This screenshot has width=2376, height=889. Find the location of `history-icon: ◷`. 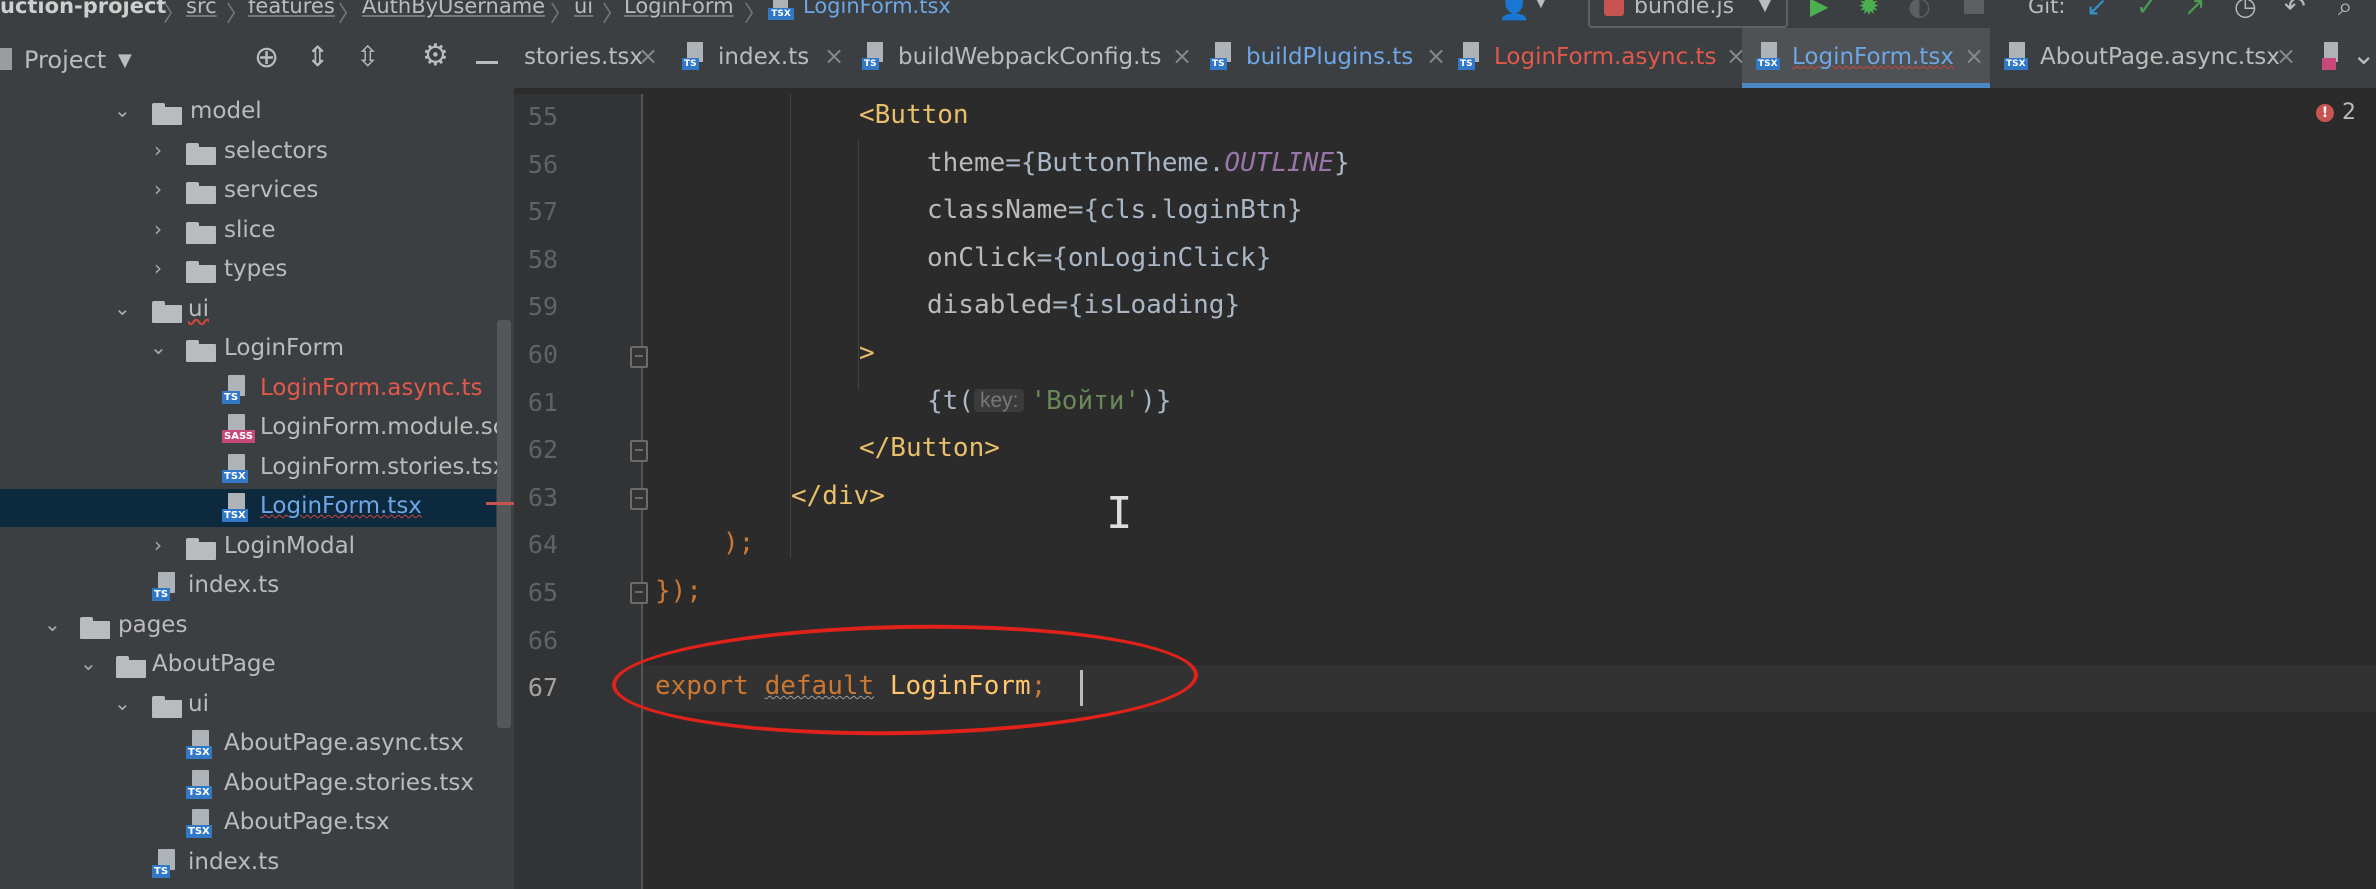

history-icon: ◷ is located at coordinates (2245, 11).